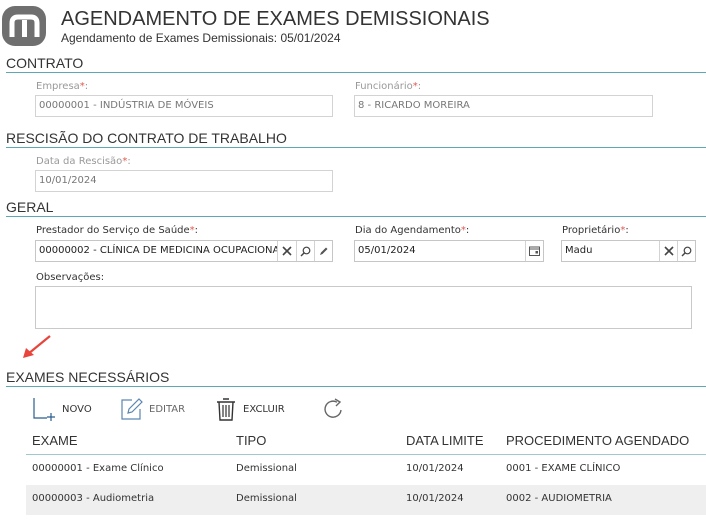 The width and height of the screenshot is (706, 520). I want to click on edit-pencil-icon, so click(323, 251).